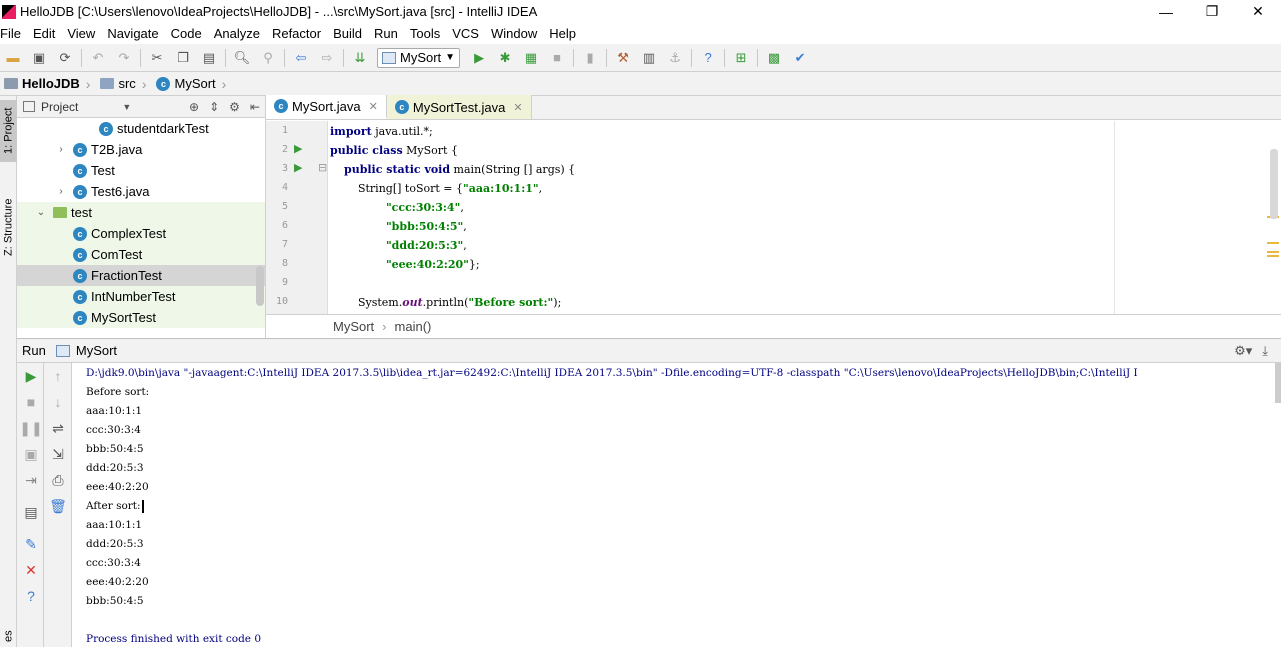  What do you see at coordinates (124, 84) in the screenshot?
I see `breadcrumb-src: src ›` at bounding box center [124, 84].